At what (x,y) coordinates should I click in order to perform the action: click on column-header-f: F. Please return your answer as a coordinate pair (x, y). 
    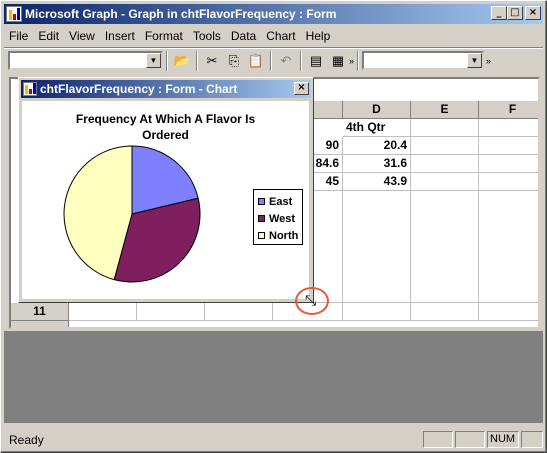
    Looking at the image, I should click on (508, 110).